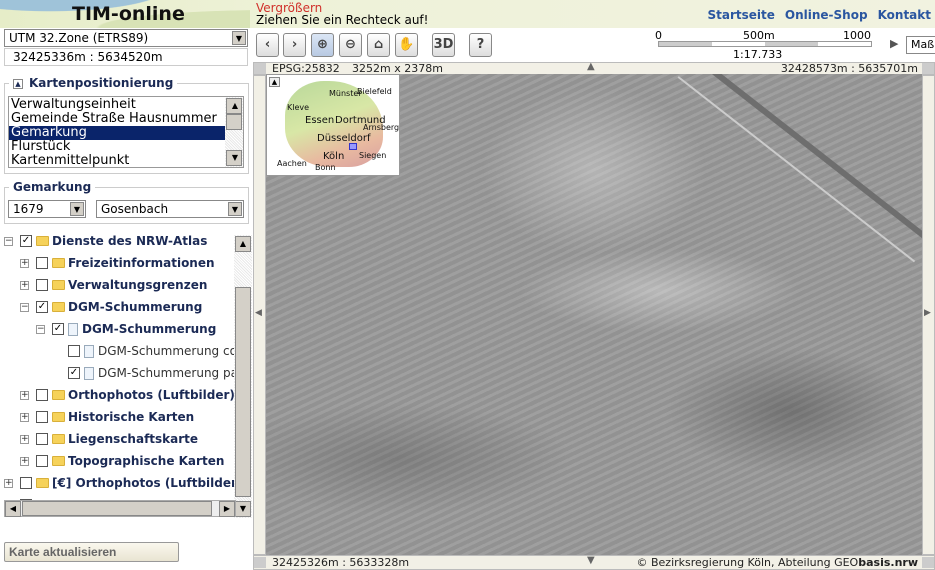  I want to click on scale-bar-graphic, so click(765, 44).